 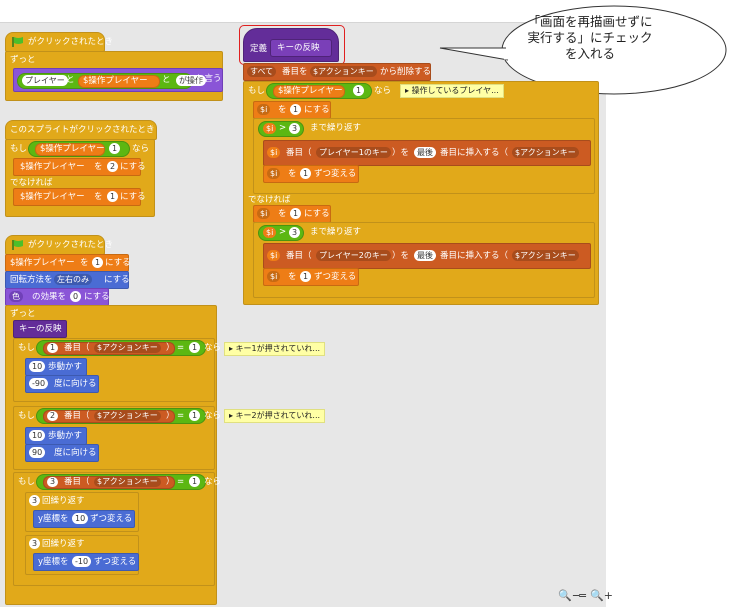 I want to click on if-label: もし, so click(x=19, y=149).